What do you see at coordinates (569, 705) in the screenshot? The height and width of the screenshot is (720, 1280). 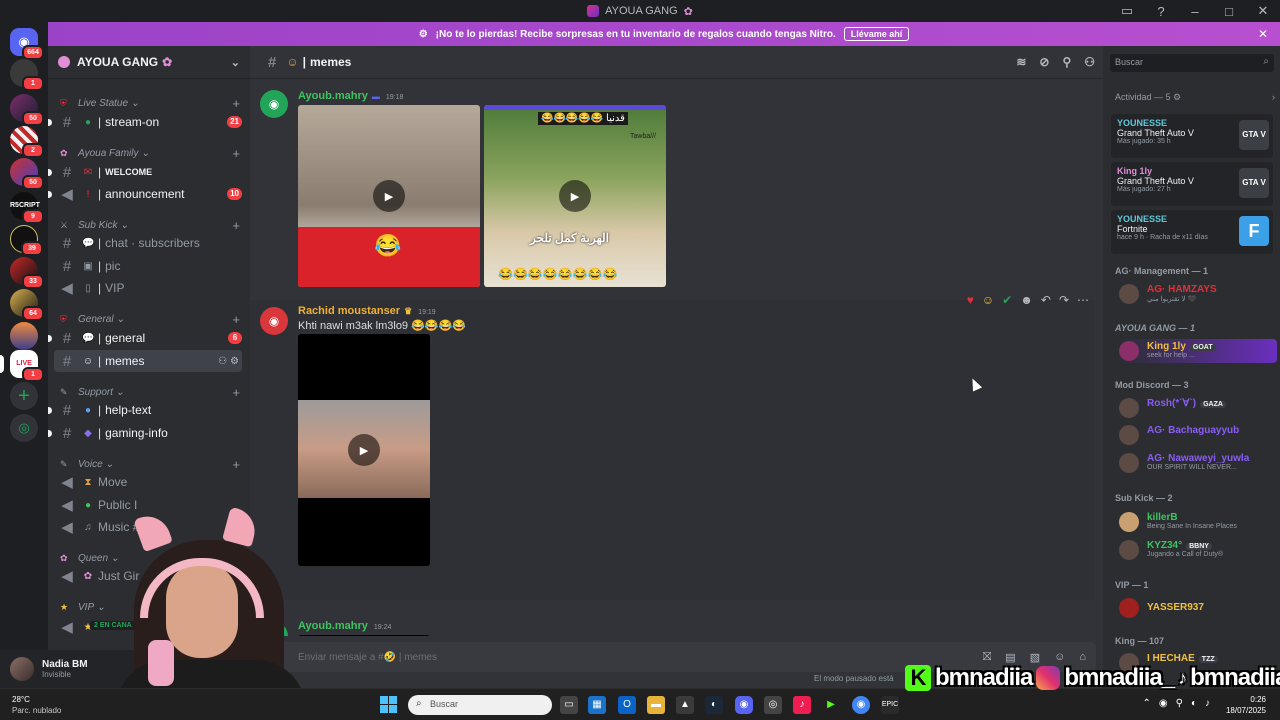 I see `task-view-icon: ▭` at bounding box center [569, 705].